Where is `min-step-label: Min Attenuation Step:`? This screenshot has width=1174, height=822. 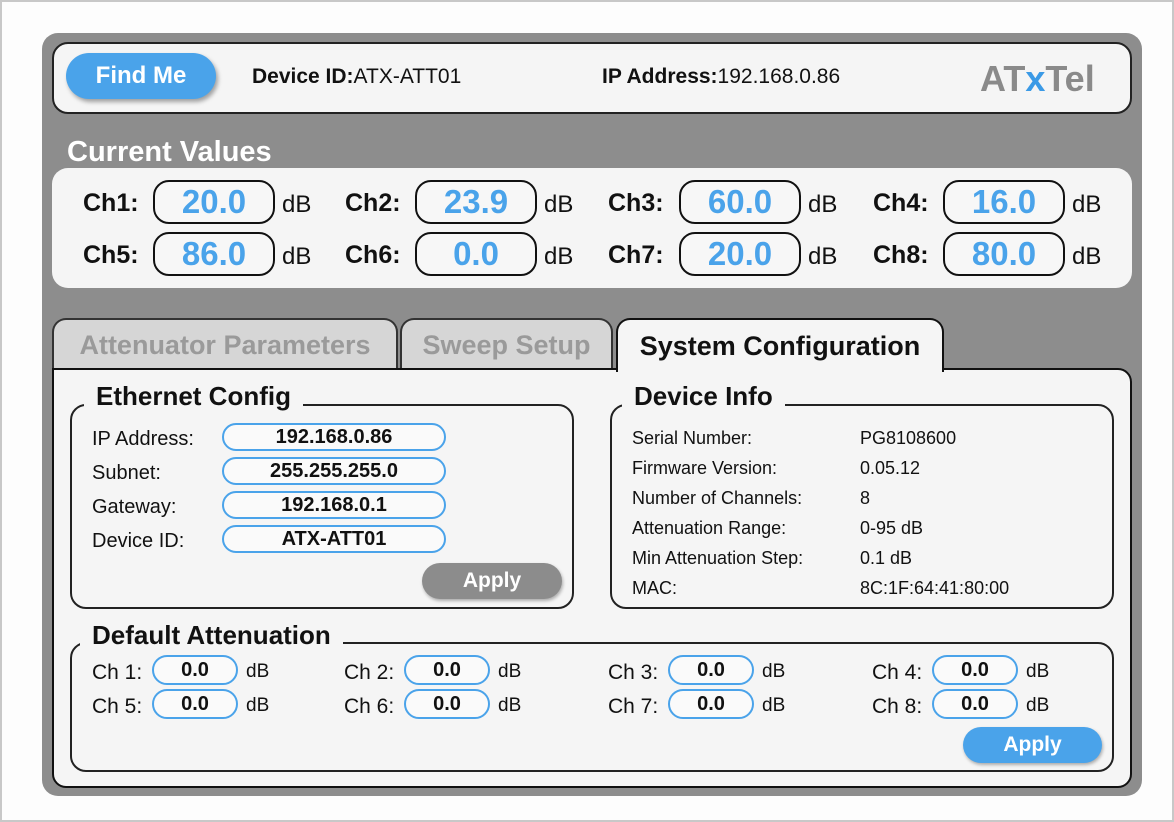
min-step-label: Min Attenuation Step: is located at coordinates (718, 558).